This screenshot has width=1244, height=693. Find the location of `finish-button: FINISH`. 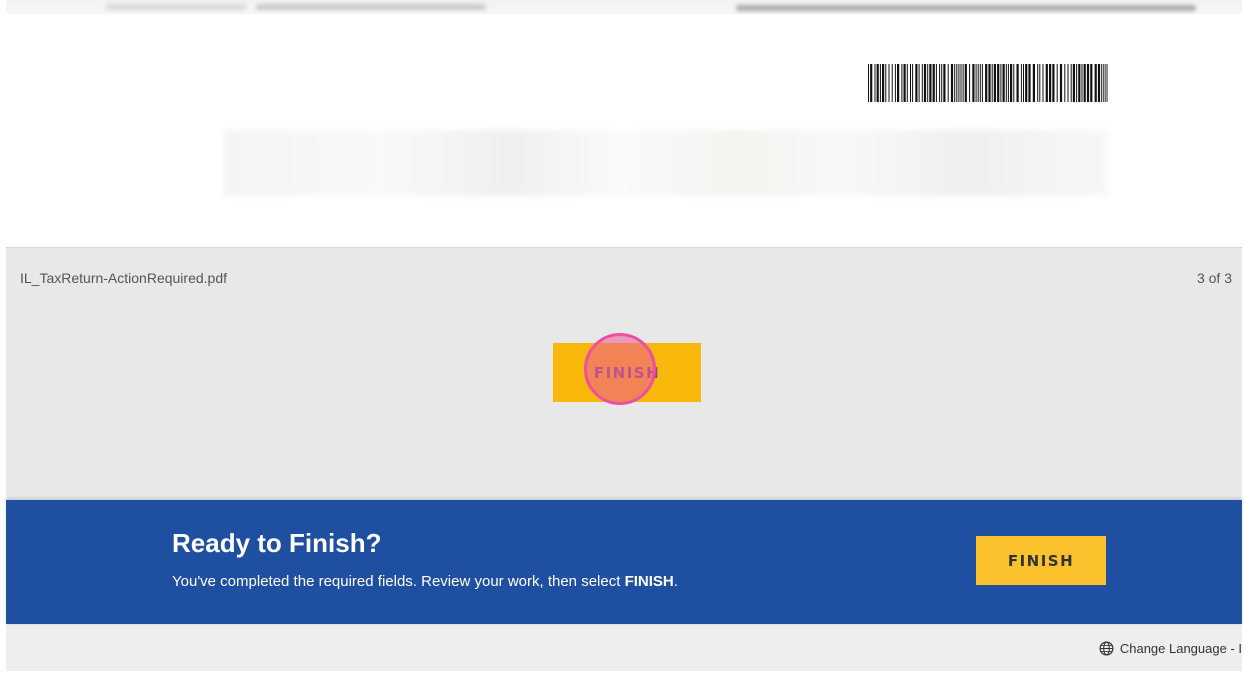

finish-button: FINISH is located at coordinates (1041, 560).